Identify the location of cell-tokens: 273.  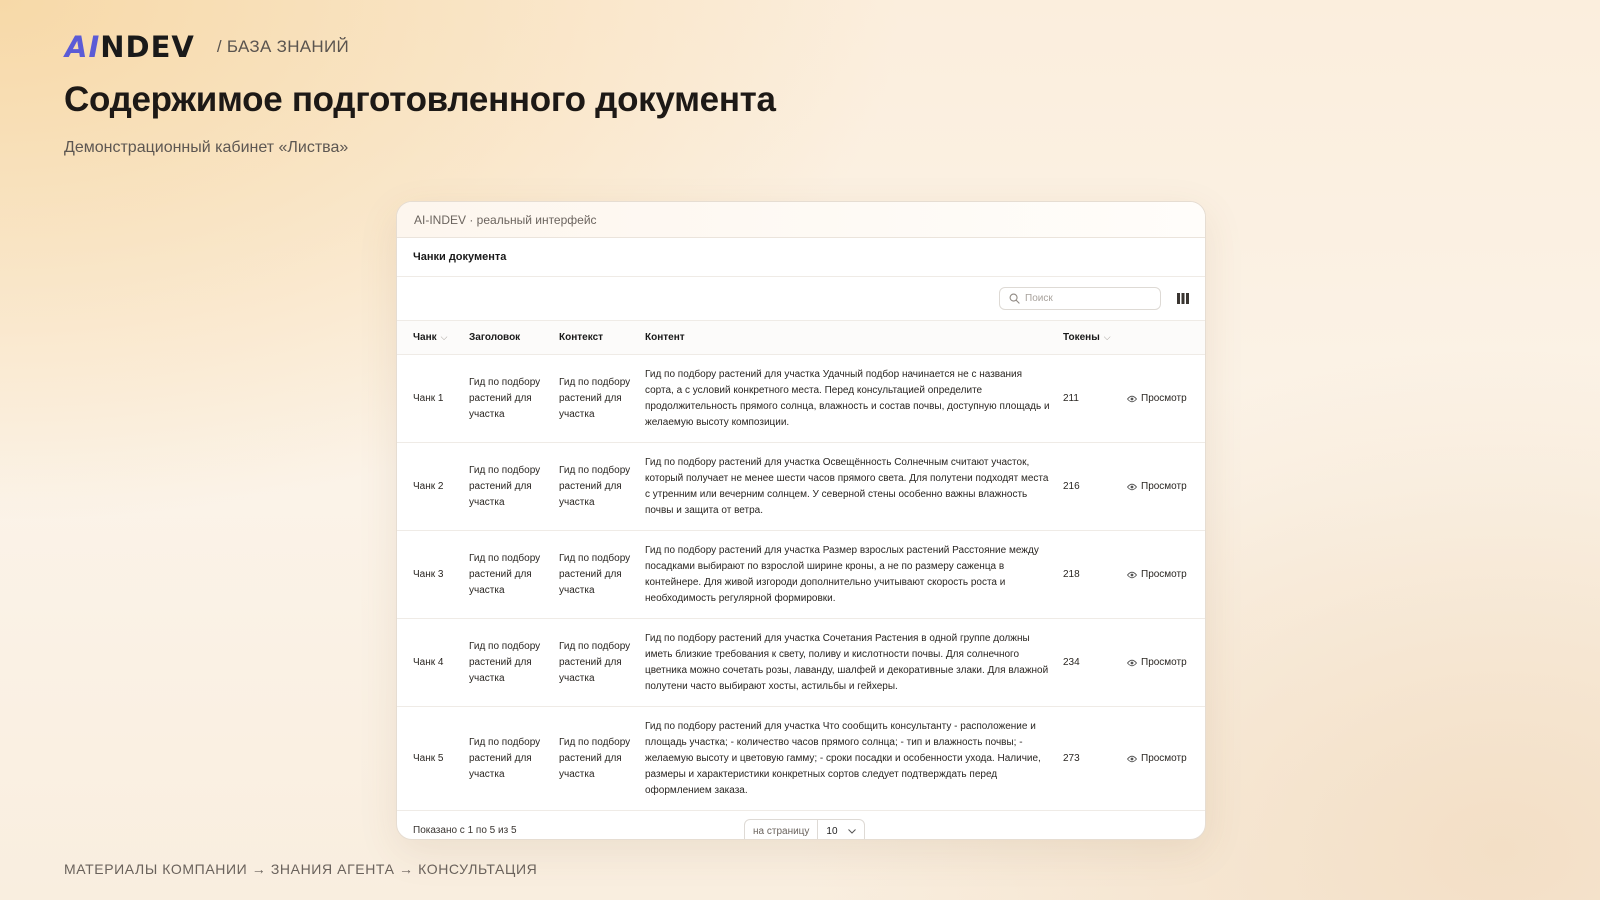
(1071, 758).